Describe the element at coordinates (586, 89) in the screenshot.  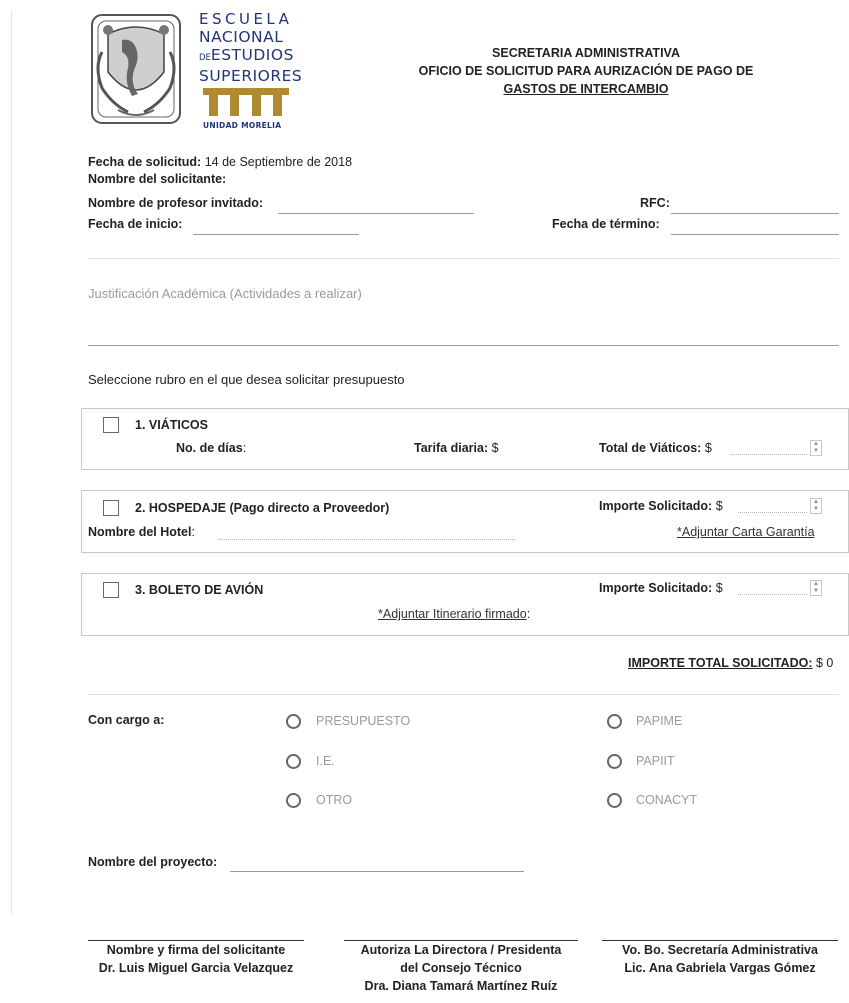
I see `header-title-3: GASTOS DE INTERCAMBIO` at that location.